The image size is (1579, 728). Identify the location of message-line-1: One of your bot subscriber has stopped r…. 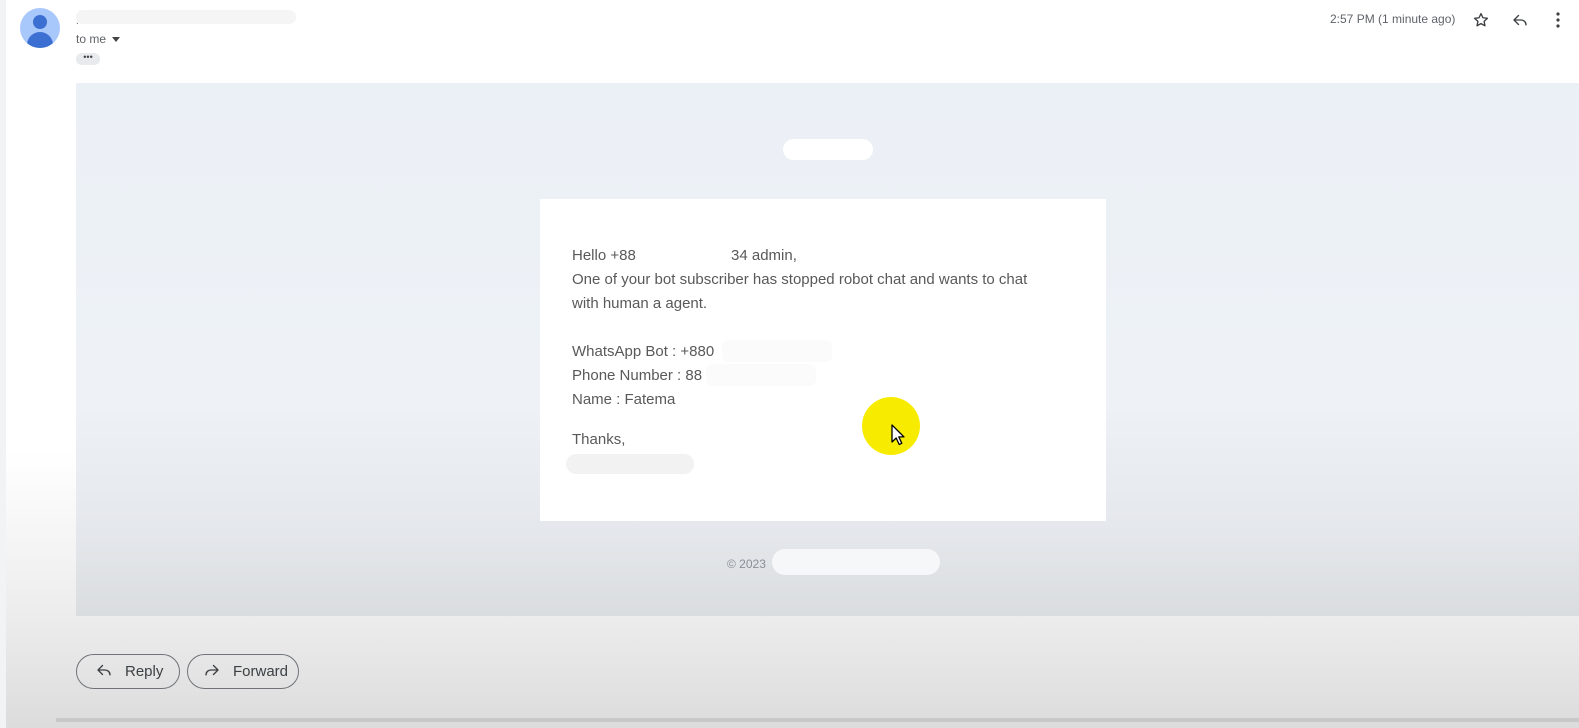
(800, 279).